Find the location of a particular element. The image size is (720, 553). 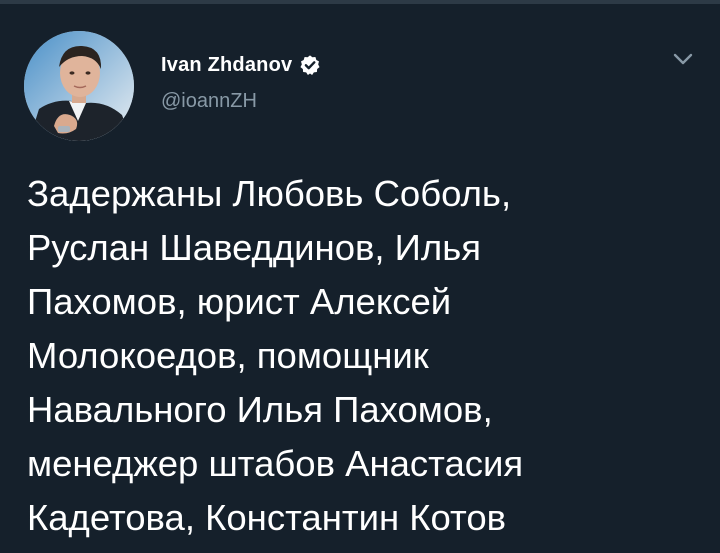

verified-badge-icon is located at coordinates (310, 65).